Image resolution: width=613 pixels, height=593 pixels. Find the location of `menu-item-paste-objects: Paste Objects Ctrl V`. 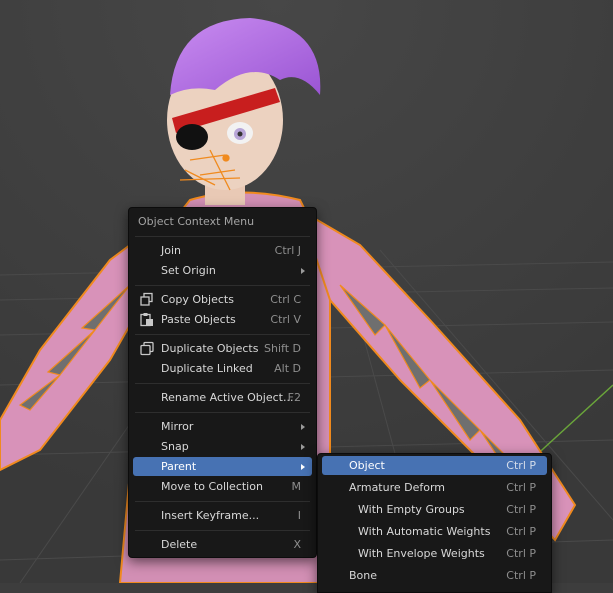

menu-item-paste-objects: Paste Objects Ctrl V is located at coordinates (222, 319).